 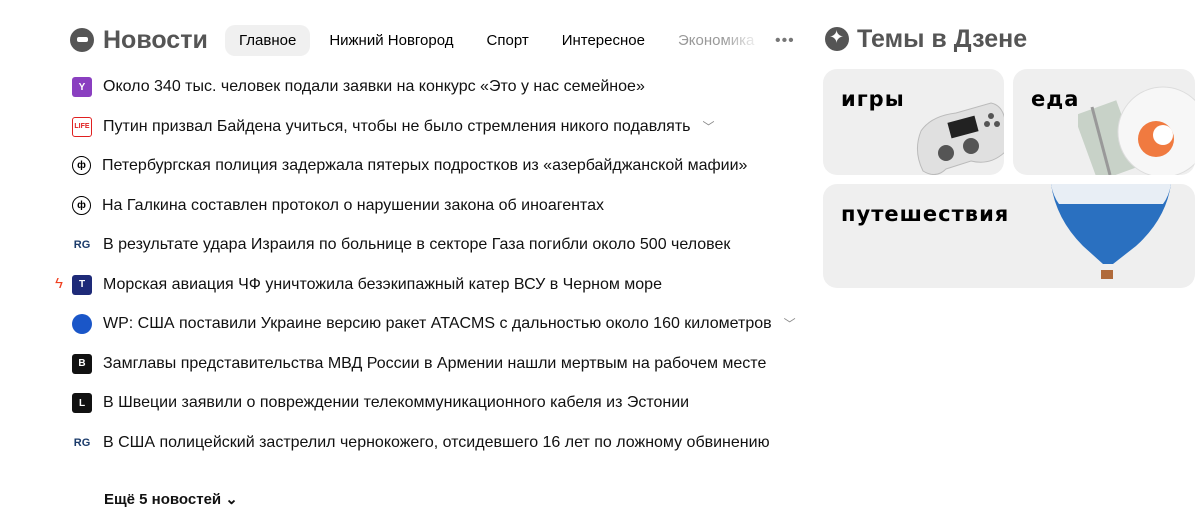 What do you see at coordinates (785, 41) in the screenshot?
I see `more-tabs-button: •••` at bounding box center [785, 41].